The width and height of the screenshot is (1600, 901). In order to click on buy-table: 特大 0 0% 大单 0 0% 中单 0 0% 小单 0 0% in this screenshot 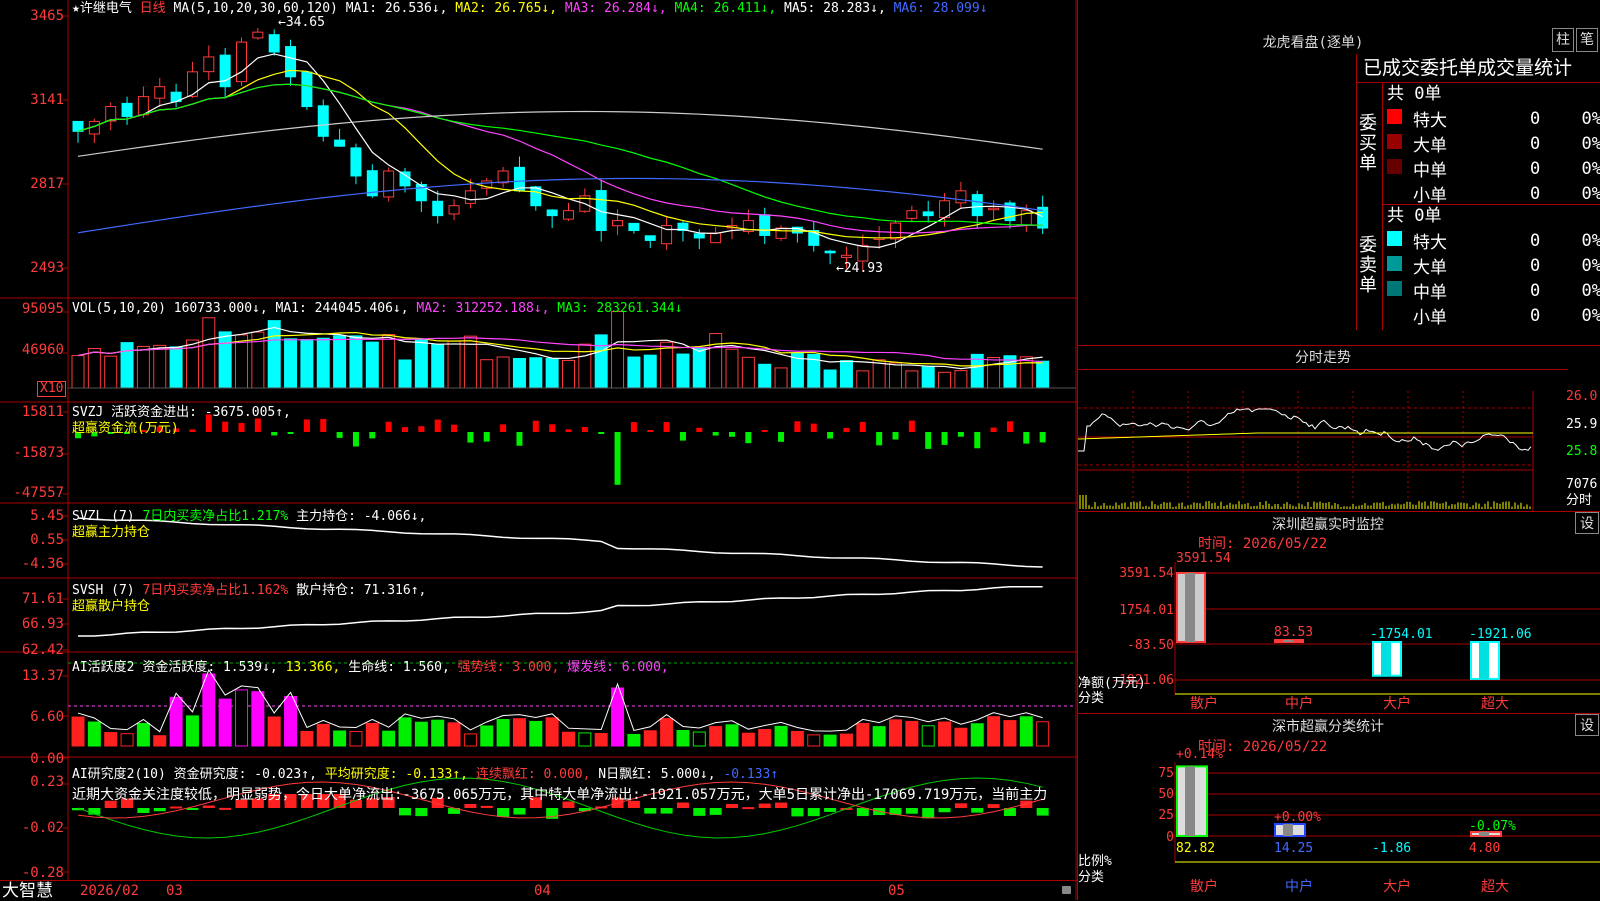, I will do `click(1493, 156)`.